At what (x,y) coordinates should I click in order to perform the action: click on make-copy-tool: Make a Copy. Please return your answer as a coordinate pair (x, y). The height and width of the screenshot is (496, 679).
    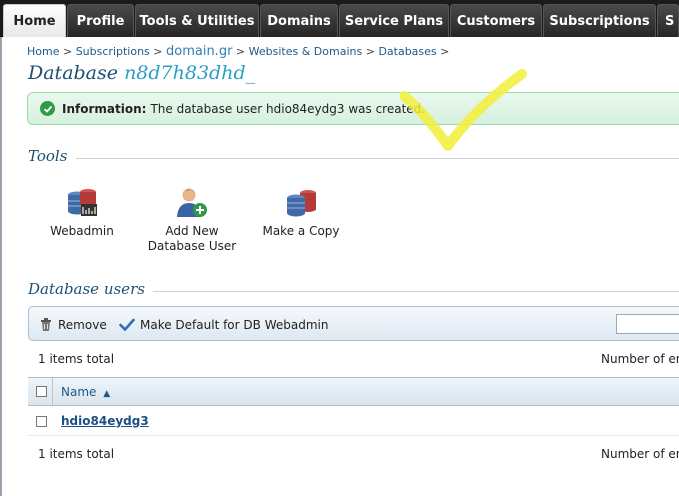
    Looking at the image, I should click on (301, 212).